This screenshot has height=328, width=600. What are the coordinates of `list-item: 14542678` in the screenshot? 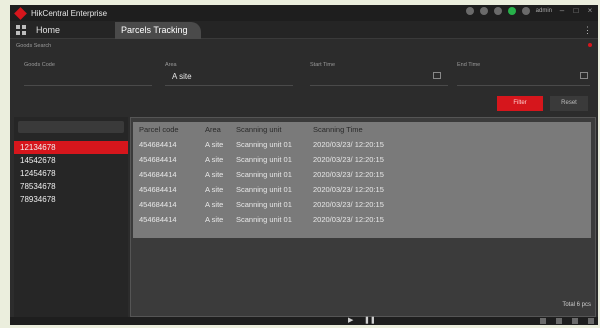 It's located at (71, 160).